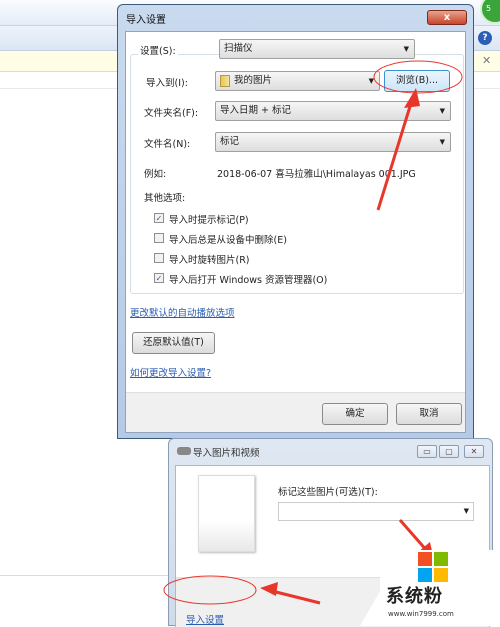  What do you see at coordinates (248, 280) in the screenshot?
I see `option-label: 导入后打开 Windows 资源管理器(O)` at bounding box center [248, 280].